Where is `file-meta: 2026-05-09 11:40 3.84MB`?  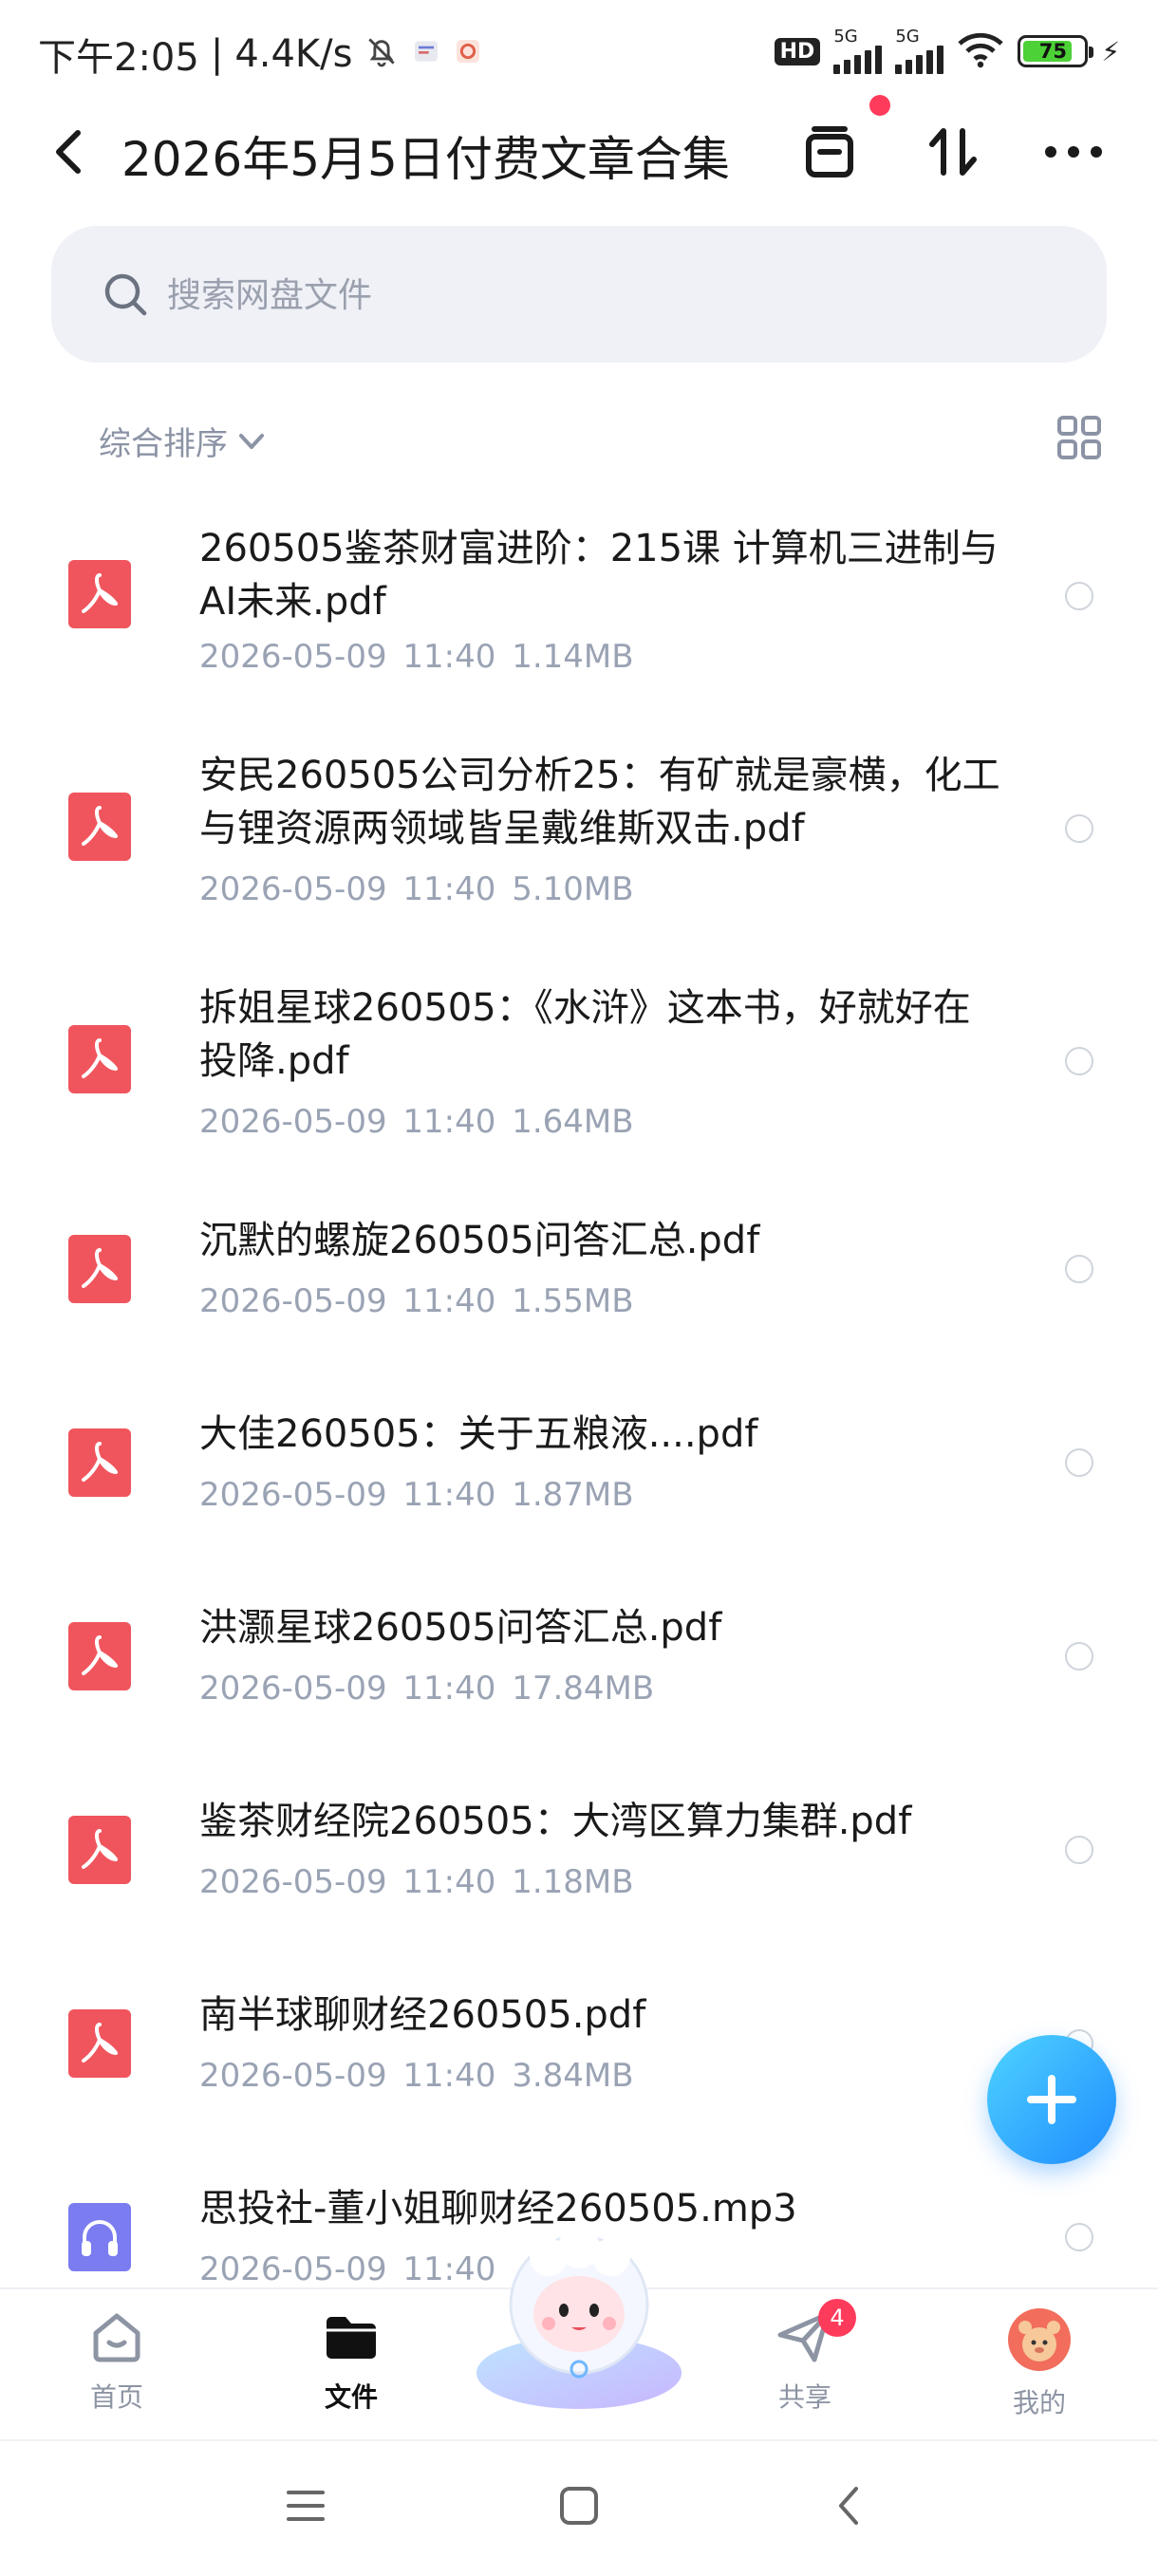
file-meta: 2026-05-09 11:40 3.84MB is located at coordinates (416, 2076).